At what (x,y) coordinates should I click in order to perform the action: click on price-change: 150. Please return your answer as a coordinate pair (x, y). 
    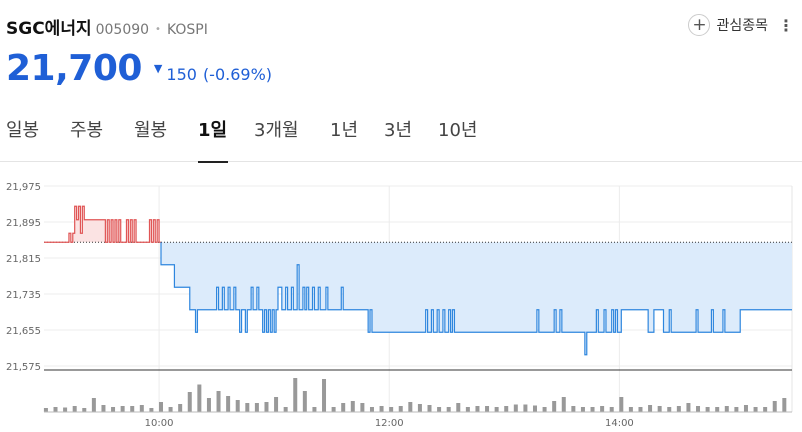
    Looking at the image, I should click on (181, 74).